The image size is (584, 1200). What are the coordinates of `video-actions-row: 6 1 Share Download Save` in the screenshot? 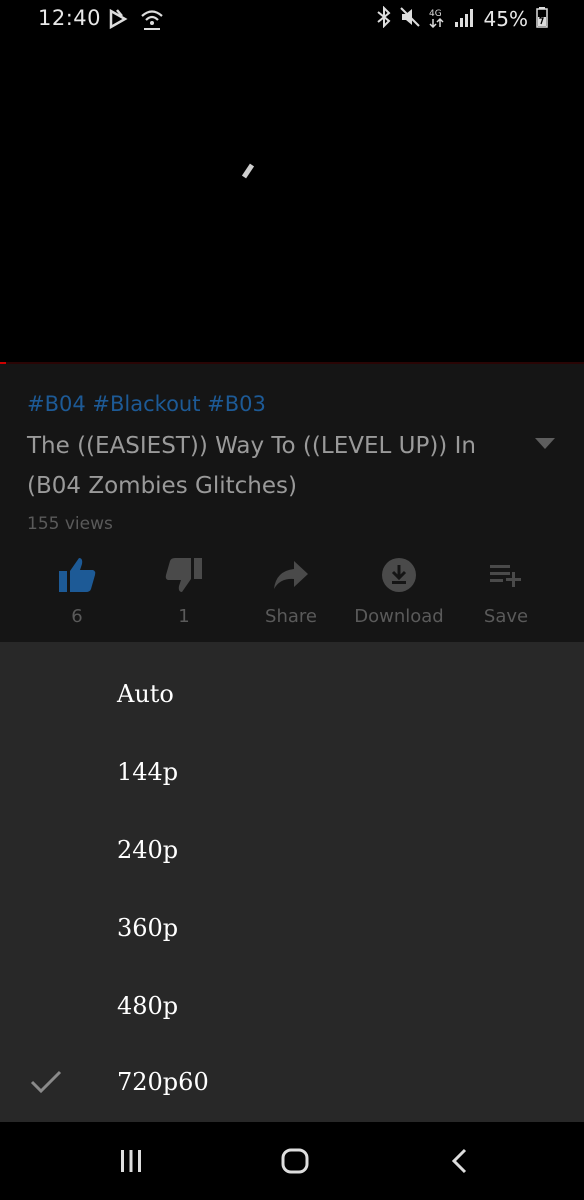 It's located at (292, 594).